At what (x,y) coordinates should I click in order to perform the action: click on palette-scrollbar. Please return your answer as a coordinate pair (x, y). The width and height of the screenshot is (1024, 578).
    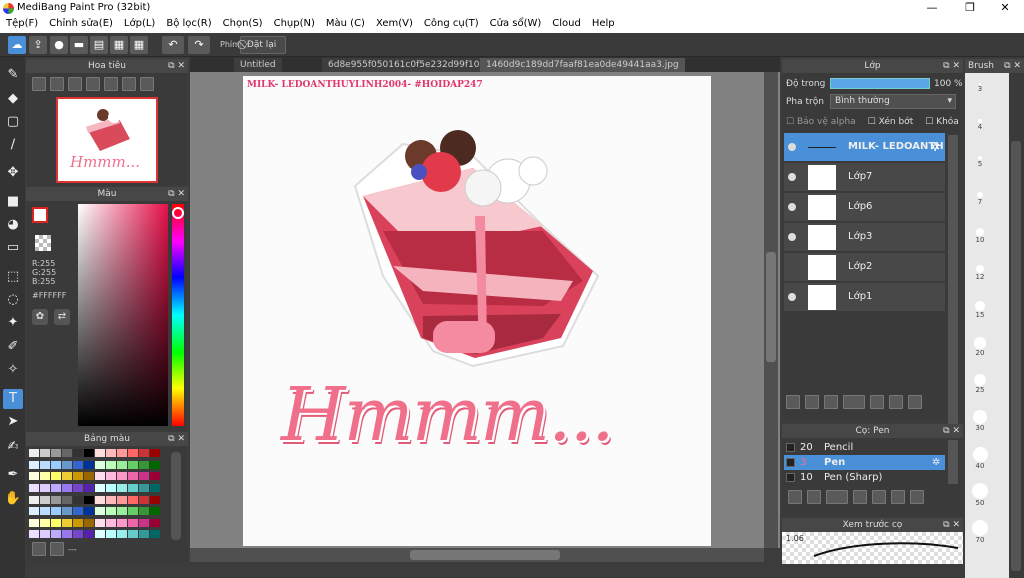
    Looking at the image, I should click on (176, 496).